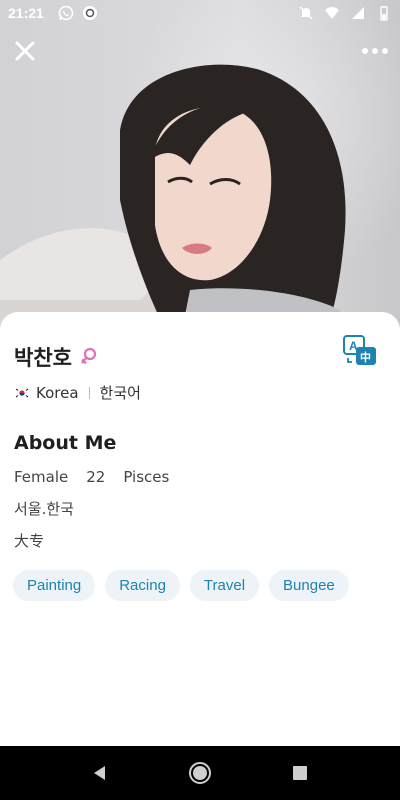  I want to click on status-bar: 21:21, so click(200, 14).